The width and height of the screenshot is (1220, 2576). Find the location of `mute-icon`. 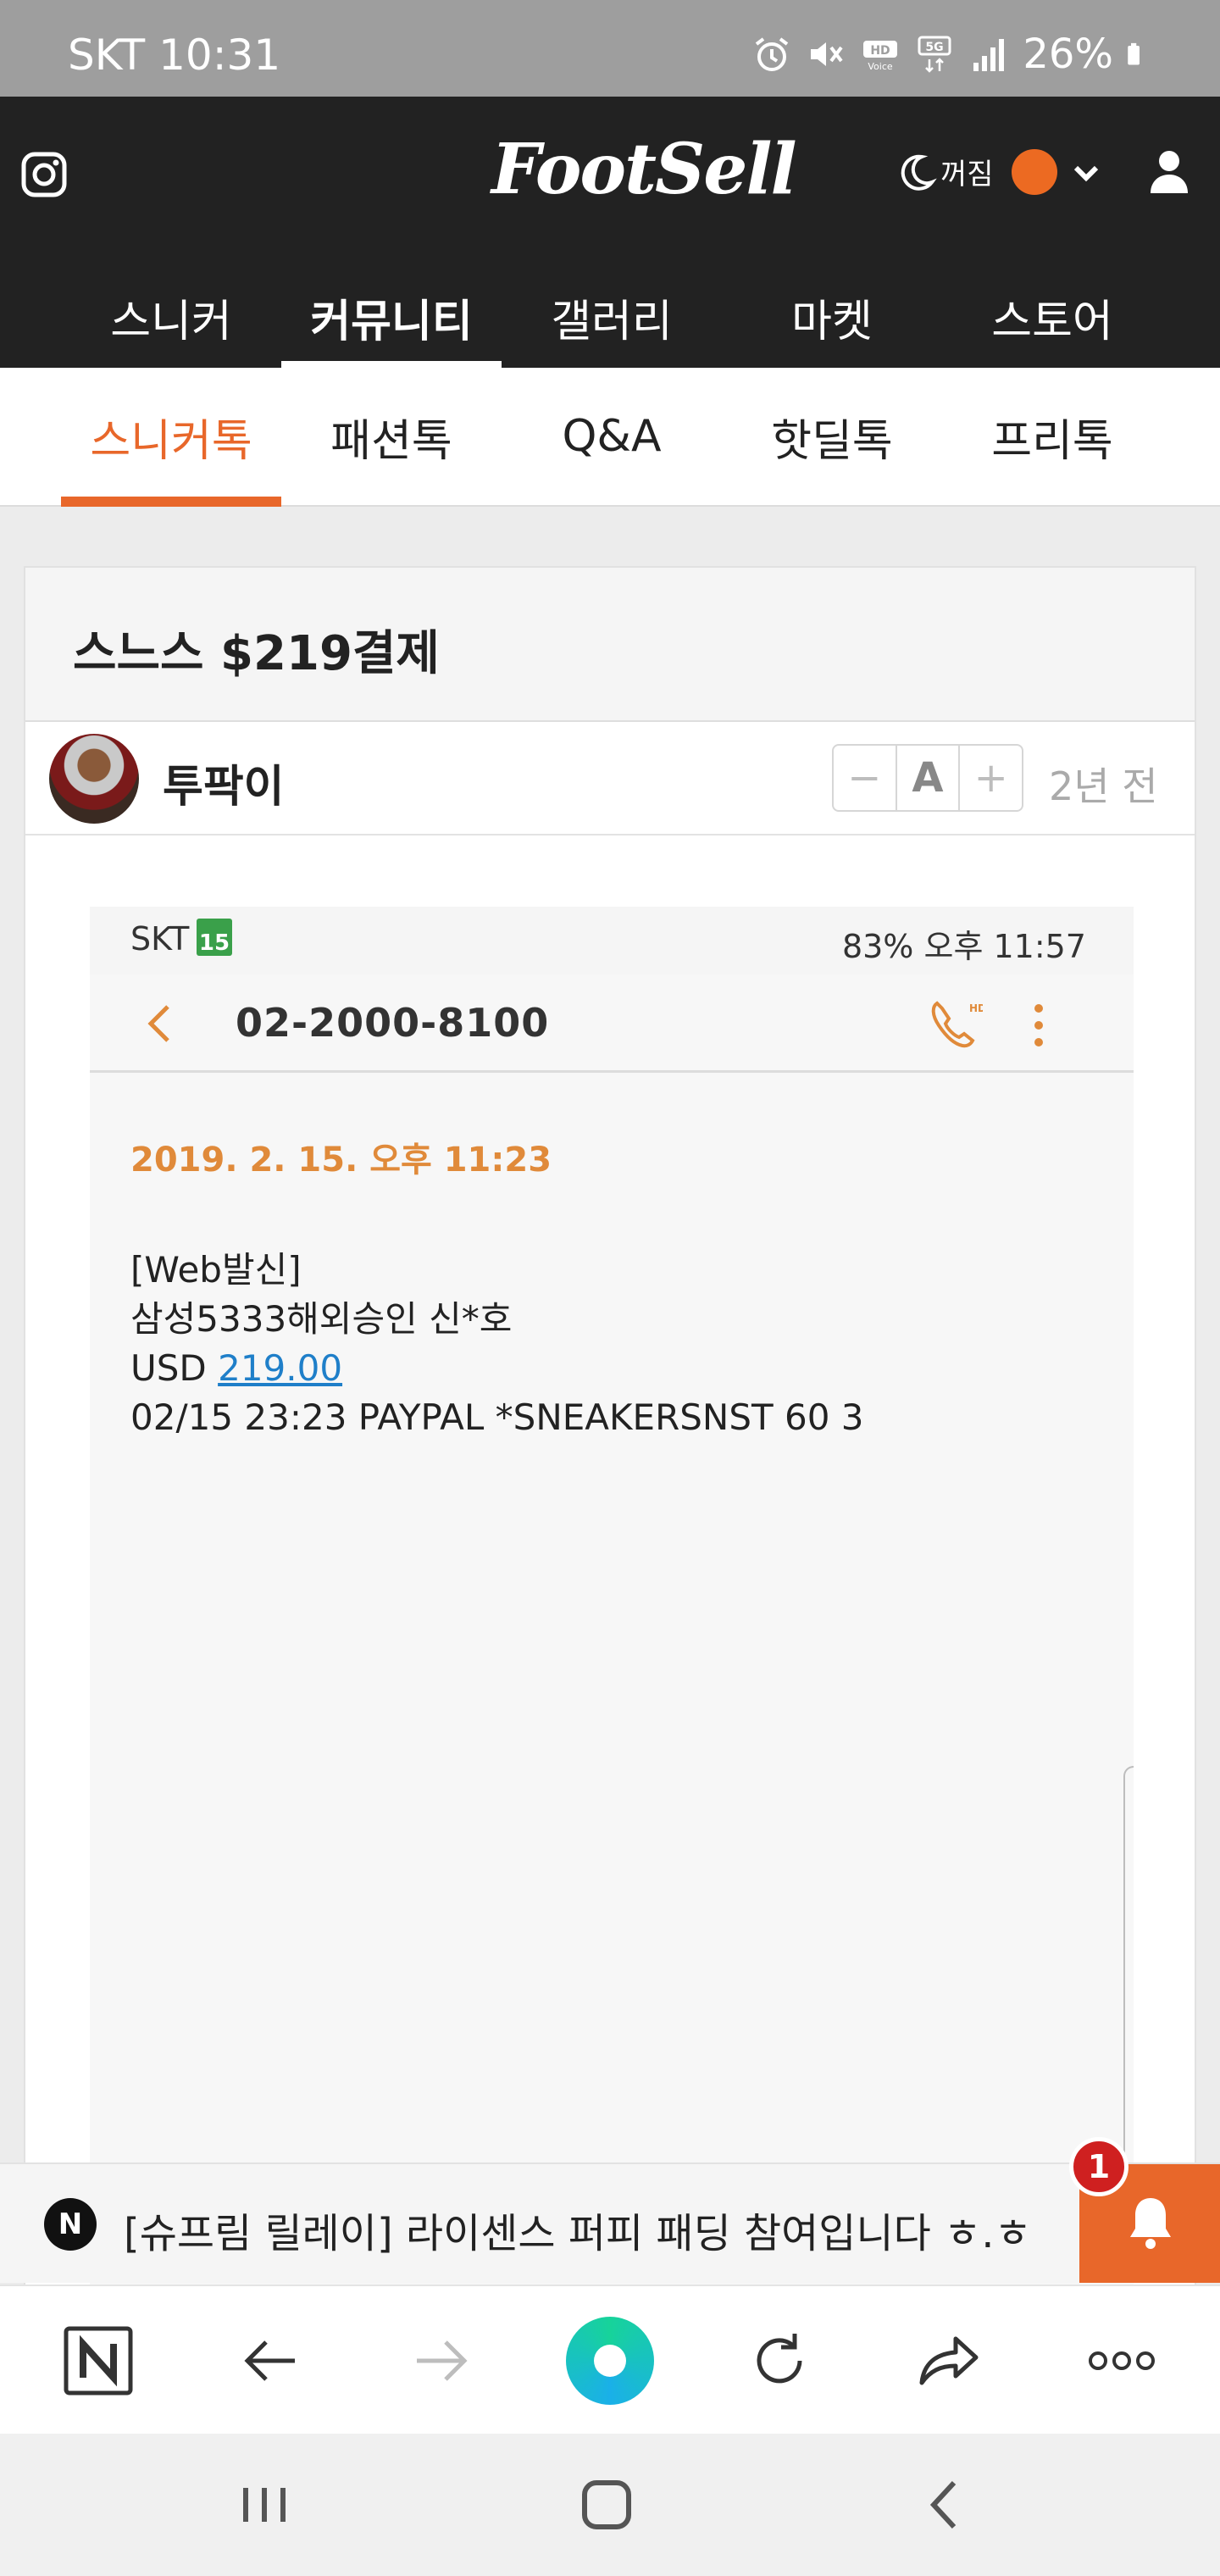

mute-icon is located at coordinates (827, 54).